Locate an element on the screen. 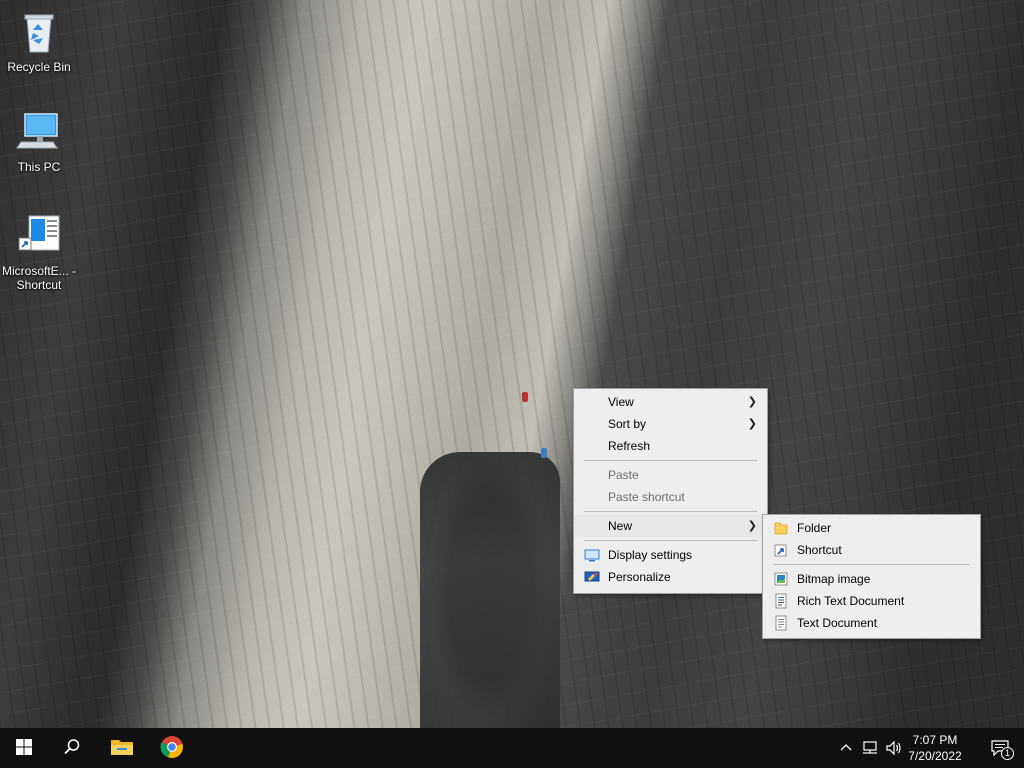 Image resolution: width=1024 pixels, height=768 pixels. menu-item-label: Personalize is located at coordinates (639, 577).